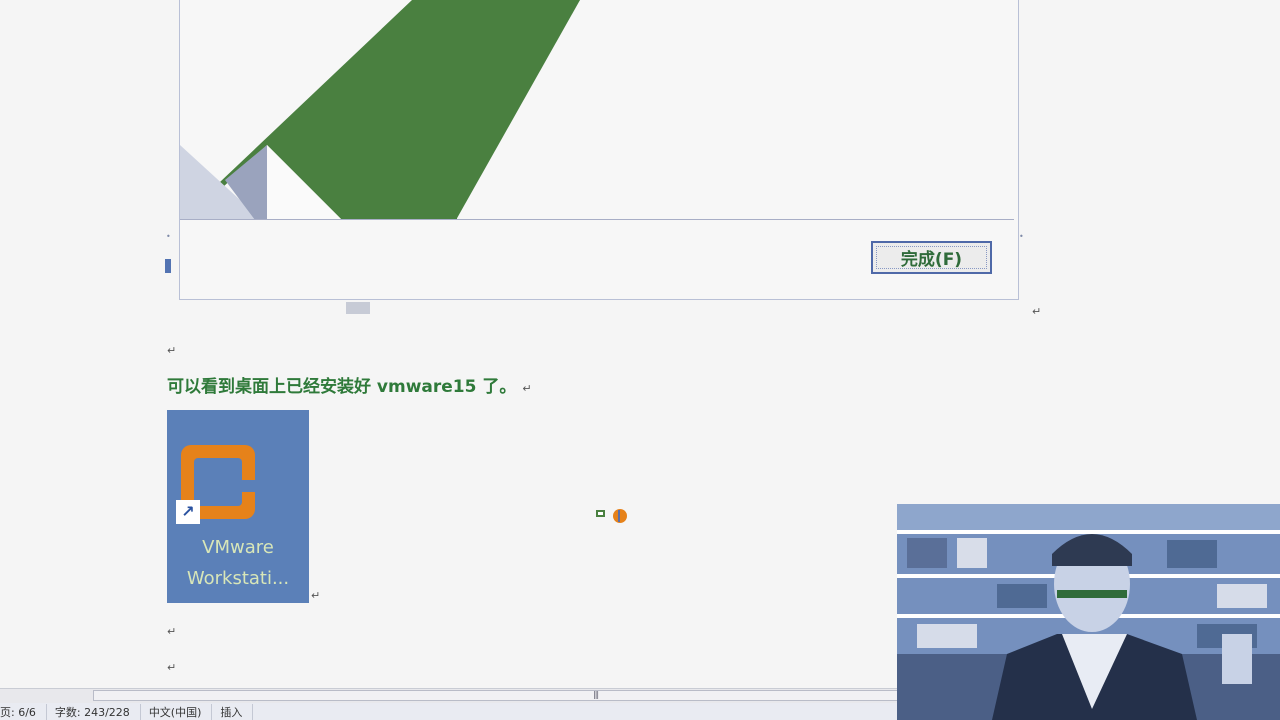 This screenshot has width=1280, height=720. What do you see at coordinates (613, 517) in the screenshot?
I see `input-method-icon` at bounding box center [613, 517].